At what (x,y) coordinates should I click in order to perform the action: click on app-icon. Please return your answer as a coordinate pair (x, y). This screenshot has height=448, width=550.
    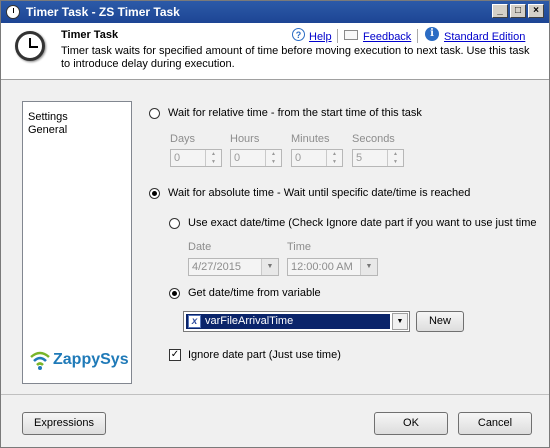
    Looking at the image, I should click on (13, 12).